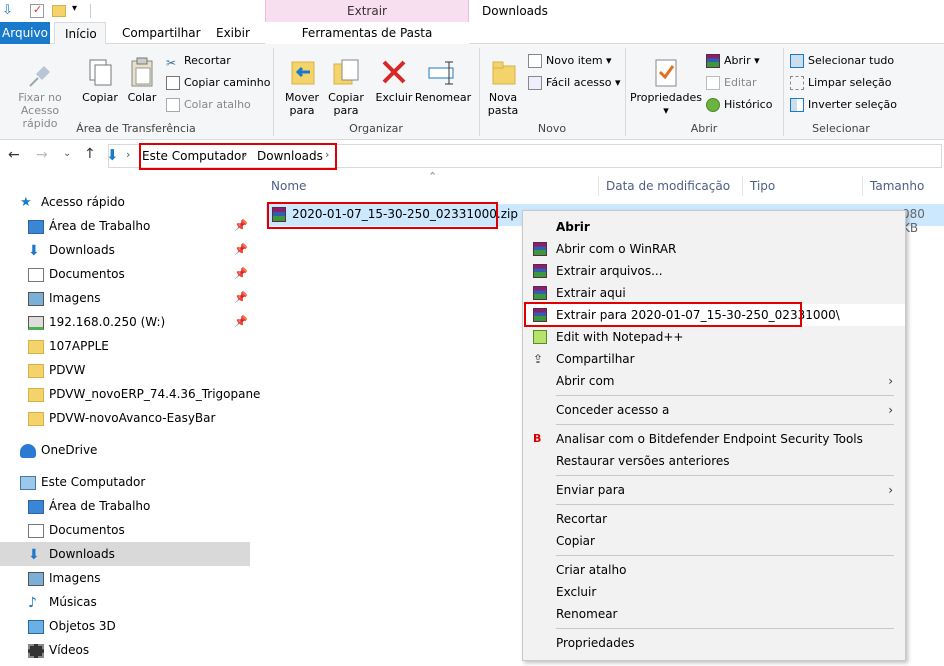  What do you see at coordinates (80, 33) in the screenshot?
I see `tab-inicio: Início` at bounding box center [80, 33].